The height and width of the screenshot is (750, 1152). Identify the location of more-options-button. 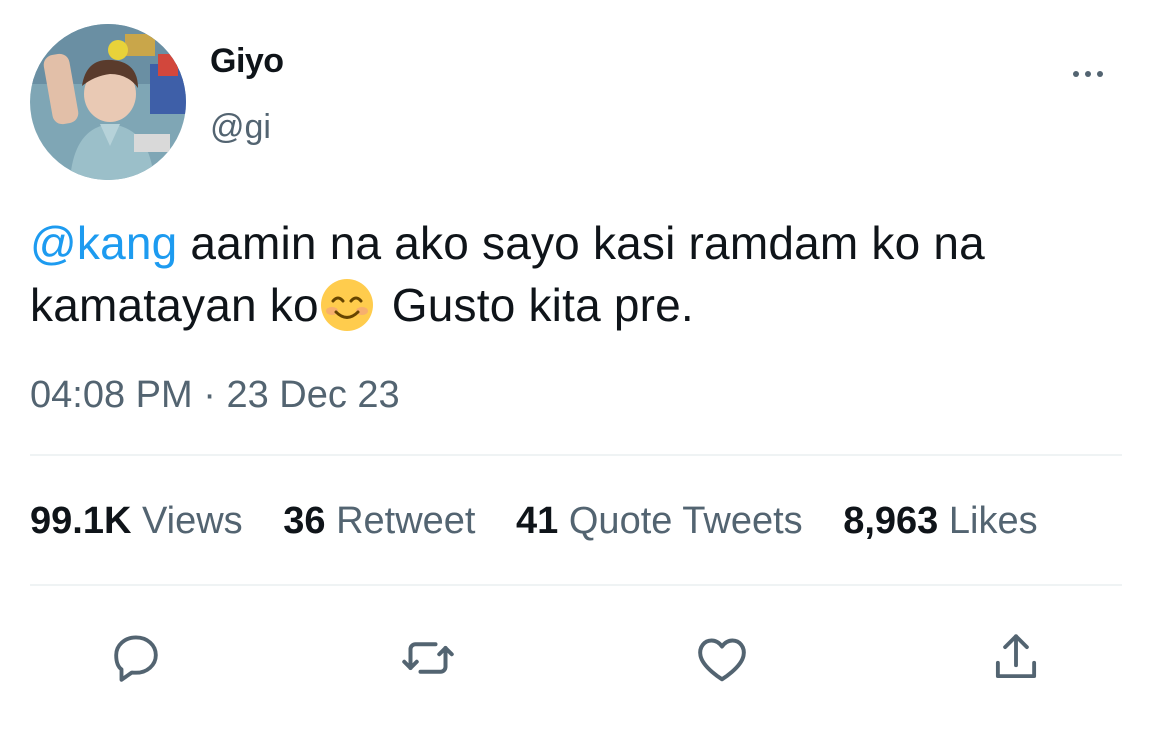
(1088, 74).